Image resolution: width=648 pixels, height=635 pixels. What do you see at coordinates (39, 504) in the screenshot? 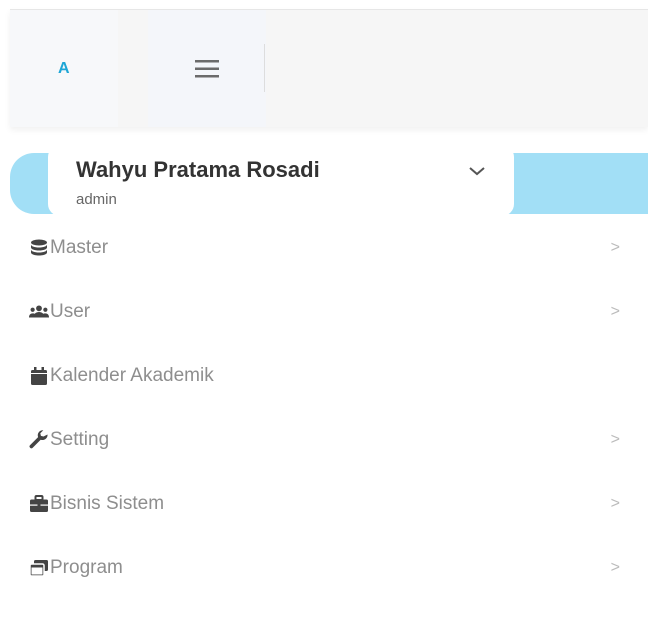
I see `briefcase-icon` at bounding box center [39, 504].